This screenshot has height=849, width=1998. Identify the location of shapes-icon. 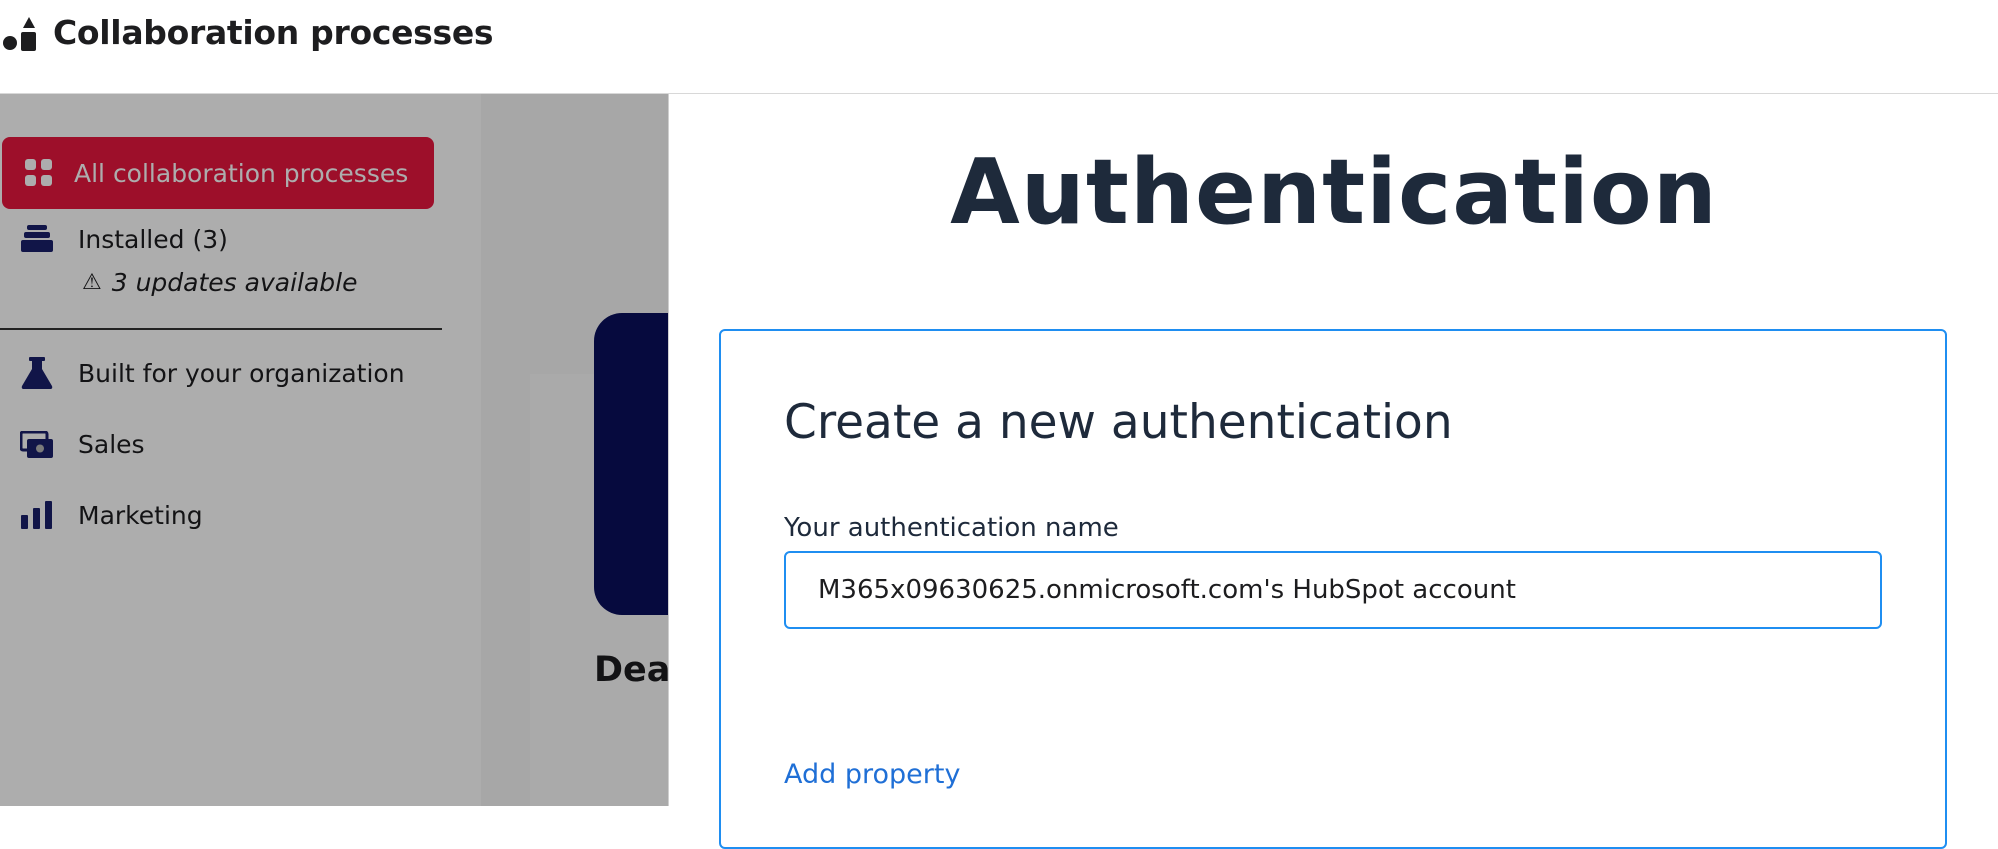
(19, 34).